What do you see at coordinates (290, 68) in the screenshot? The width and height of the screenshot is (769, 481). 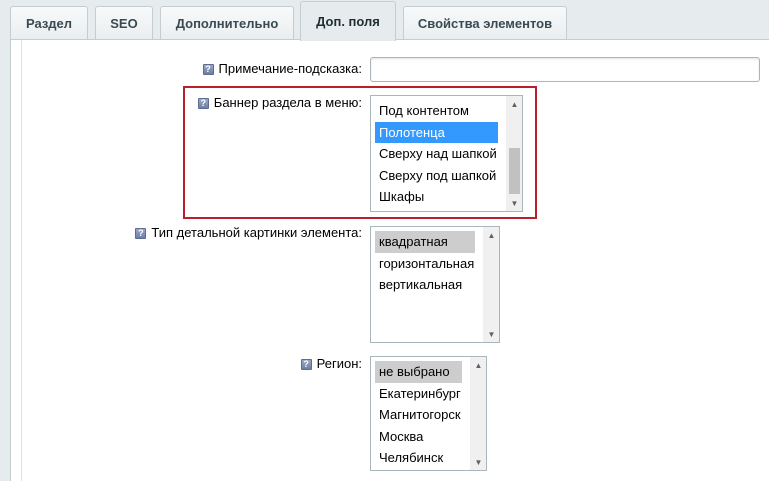 I see `hint-label-text: Примечание-подсказка:` at bounding box center [290, 68].